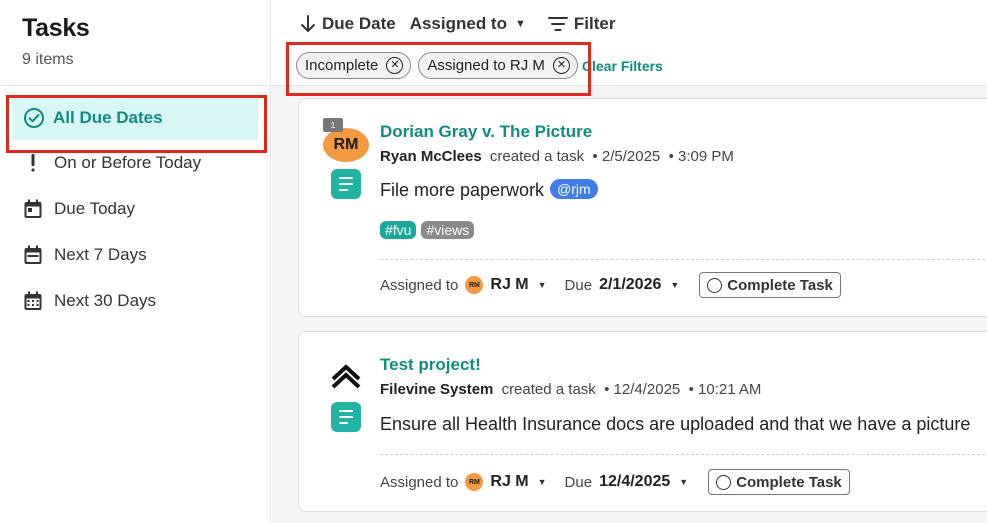  What do you see at coordinates (557, 24) in the screenshot?
I see `filter-icon` at bounding box center [557, 24].